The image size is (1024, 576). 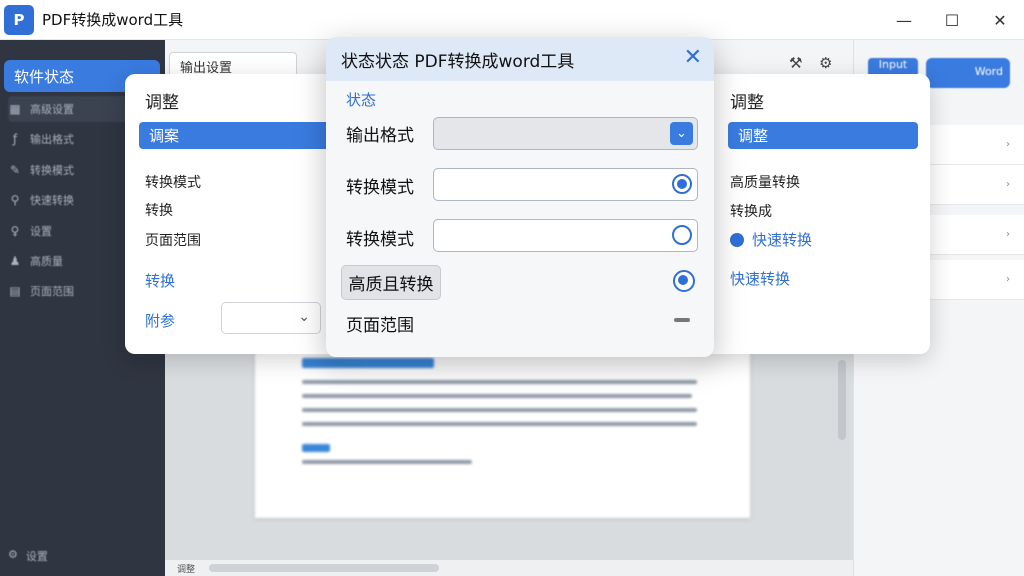 I want to click on sidebar-item-label: 设置, so click(x=41, y=231).